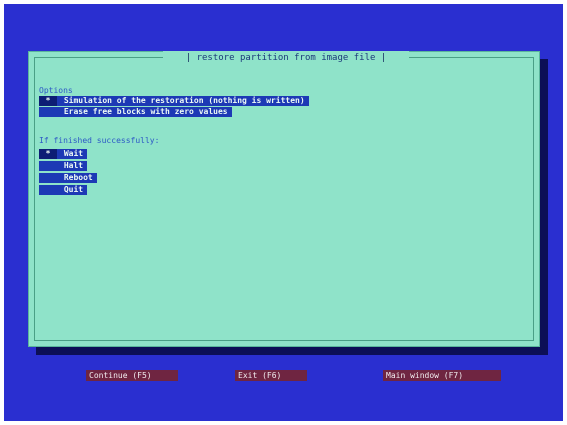 The width and height of the screenshot is (567, 425). What do you see at coordinates (442, 375) in the screenshot?
I see `main-window-button: Main window (F7)` at bounding box center [442, 375].